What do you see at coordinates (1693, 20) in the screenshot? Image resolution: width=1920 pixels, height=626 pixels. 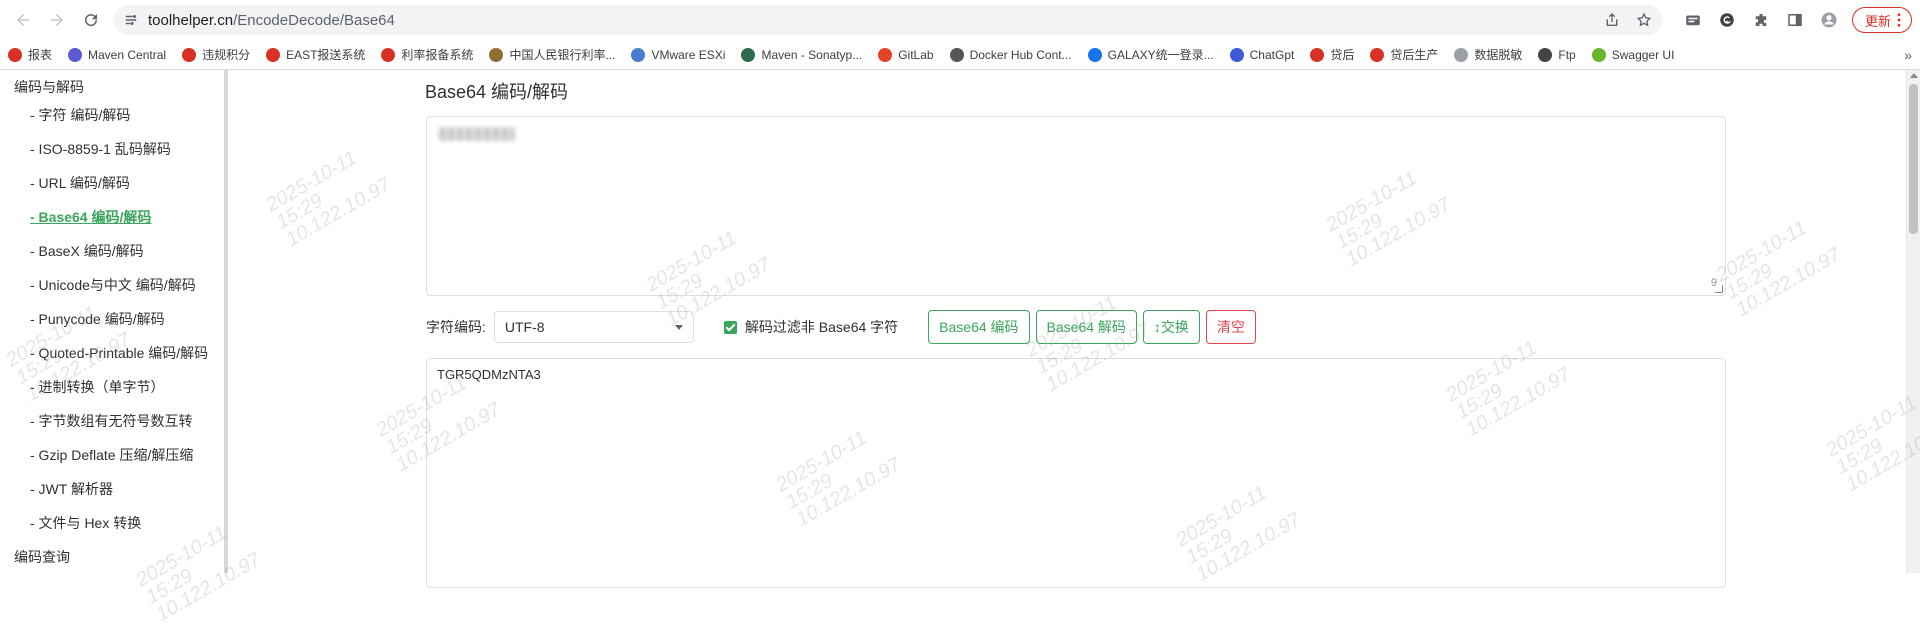 I see `extension-translate-icon` at bounding box center [1693, 20].